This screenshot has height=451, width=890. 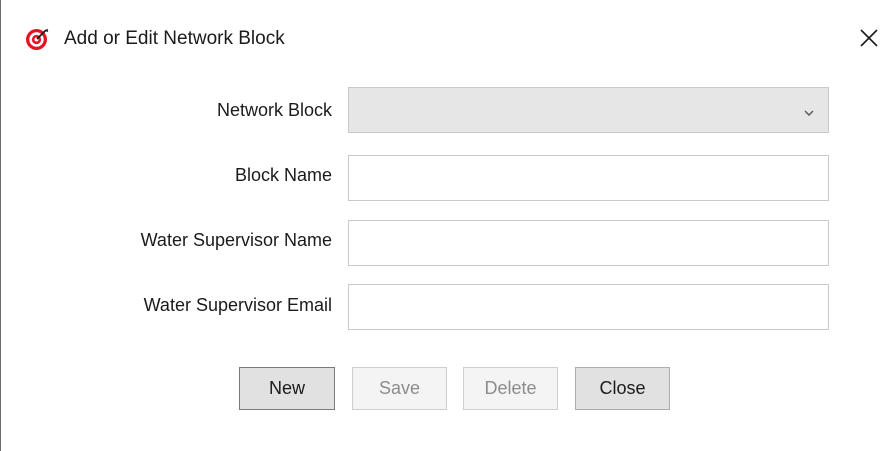 I want to click on supervisor-name-input, so click(x=588, y=243).